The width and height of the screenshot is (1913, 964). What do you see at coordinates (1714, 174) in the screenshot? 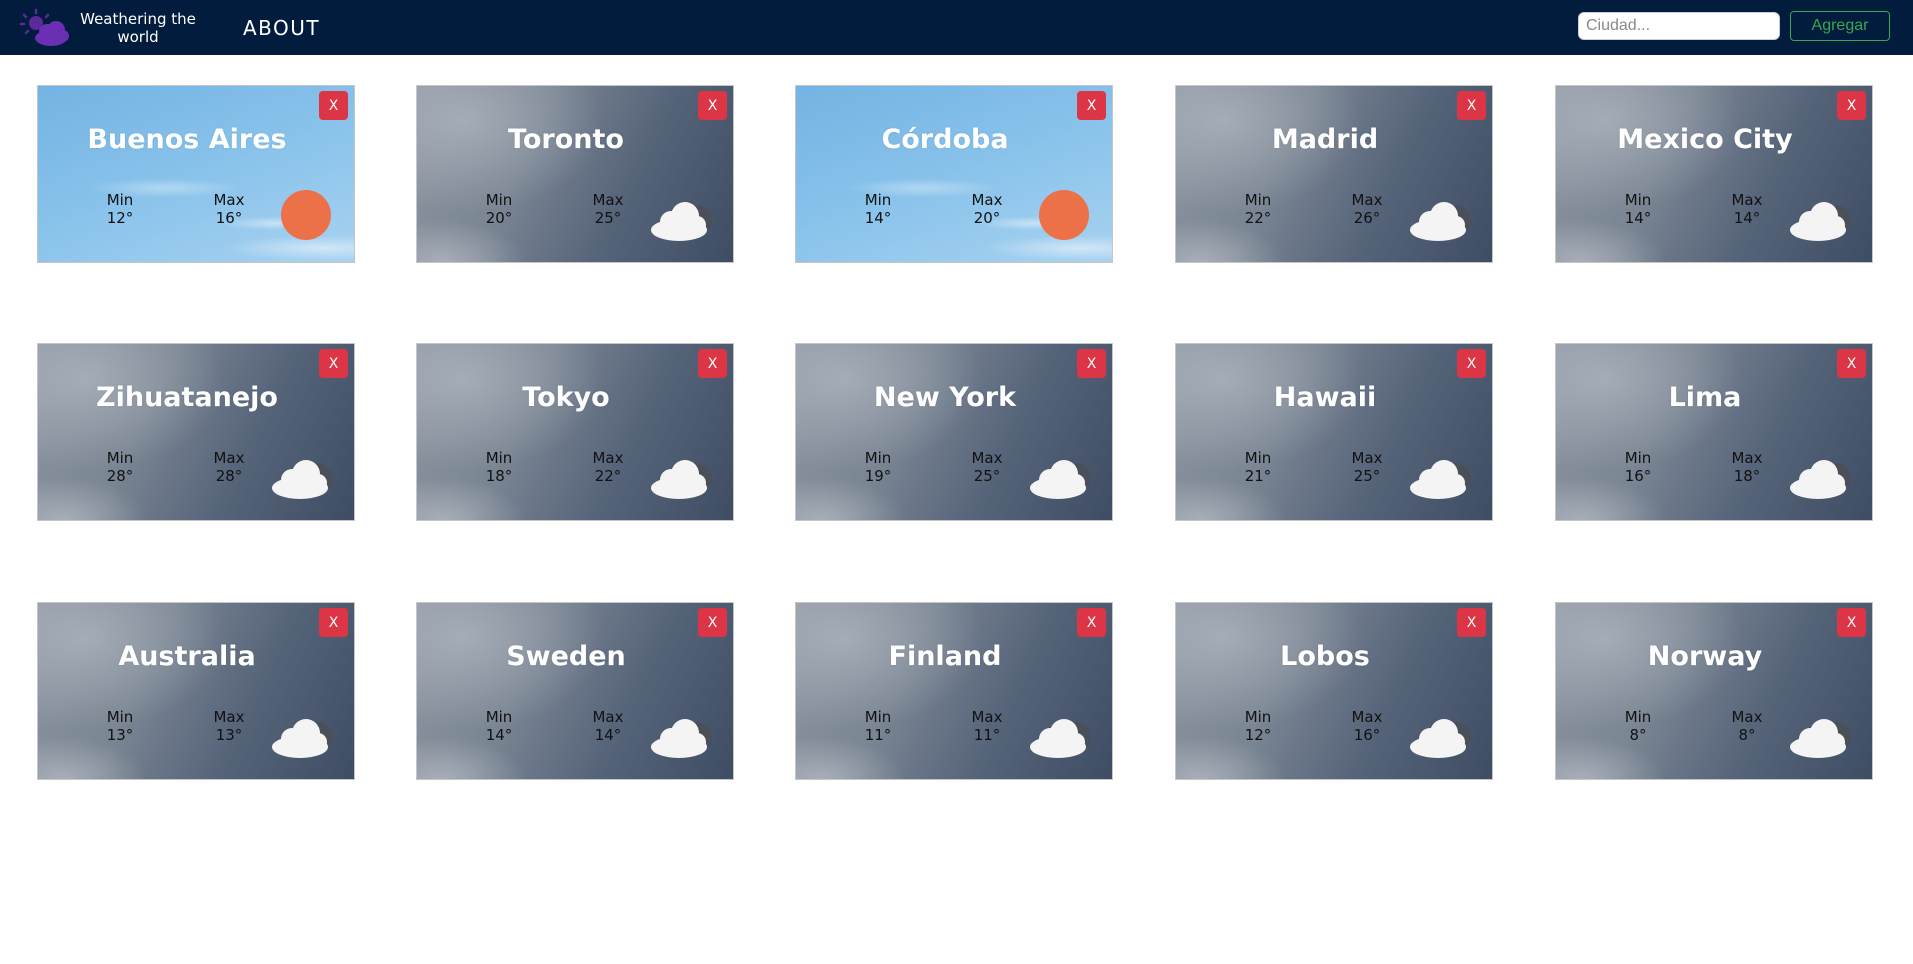
I see `city-card: X Mexico City Min 14° Max 14°` at bounding box center [1714, 174].